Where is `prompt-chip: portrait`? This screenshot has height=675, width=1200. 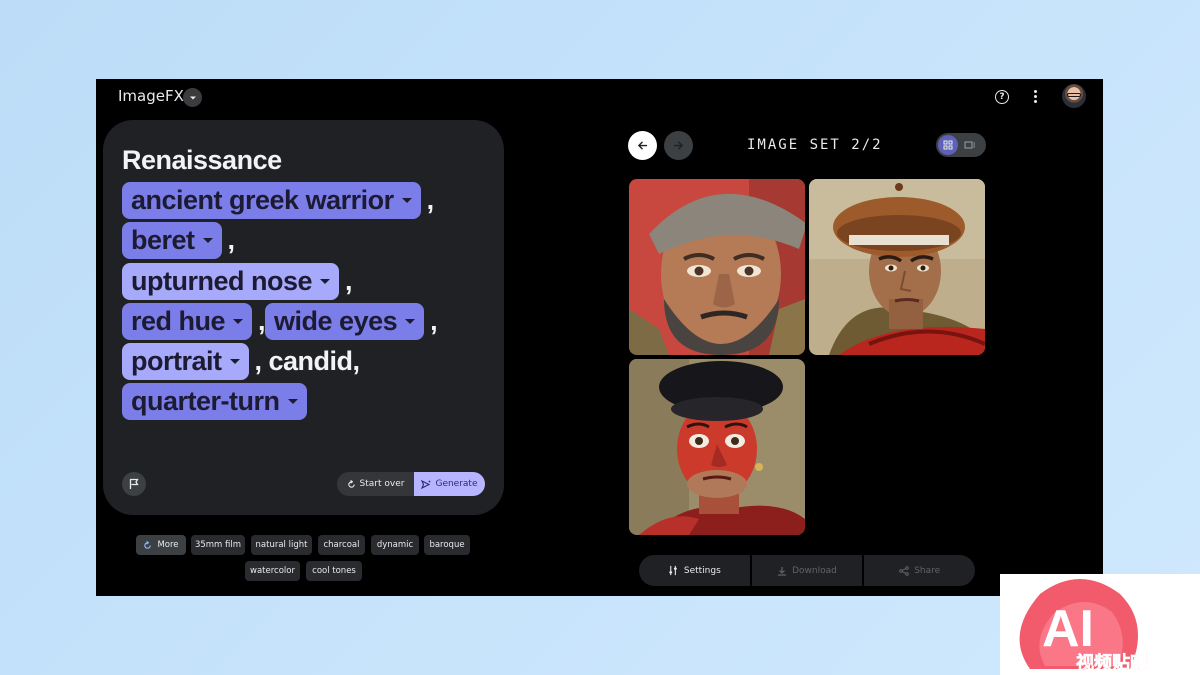
prompt-chip: portrait is located at coordinates (185, 362).